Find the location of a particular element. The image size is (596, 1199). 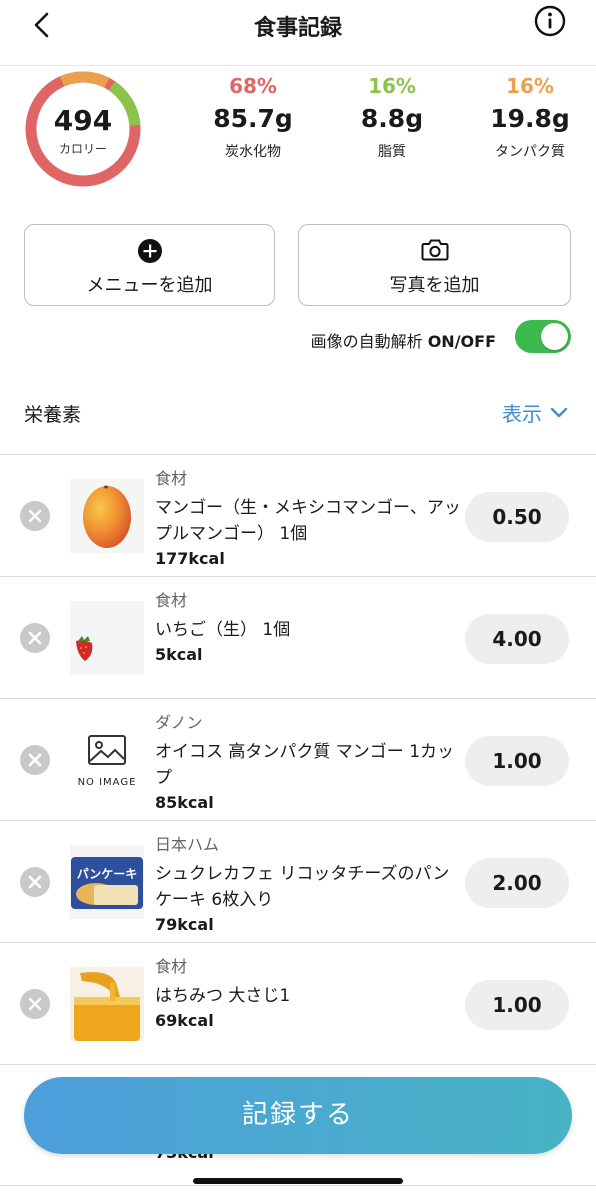

header: 食事記録 is located at coordinates (298, 33).